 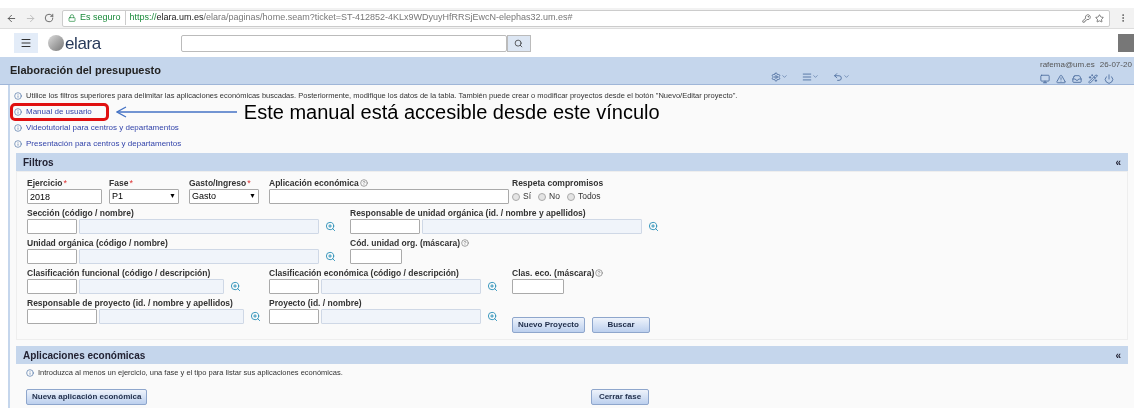 I want to click on field-label: Clas. eco. (máscara), so click(x=553, y=273).